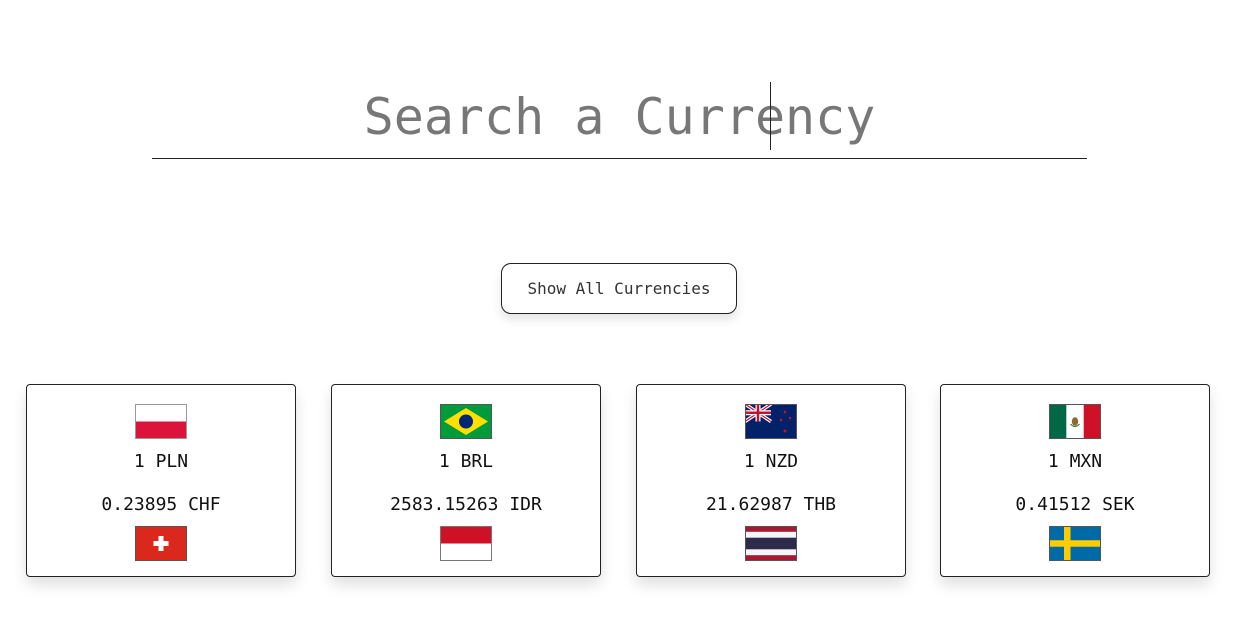 The image size is (1250, 633). What do you see at coordinates (1075, 480) in the screenshot?
I see `currency-card-mxn-sek: 1 MXN 0.41512 SEK` at bounding box center [1075, 480].